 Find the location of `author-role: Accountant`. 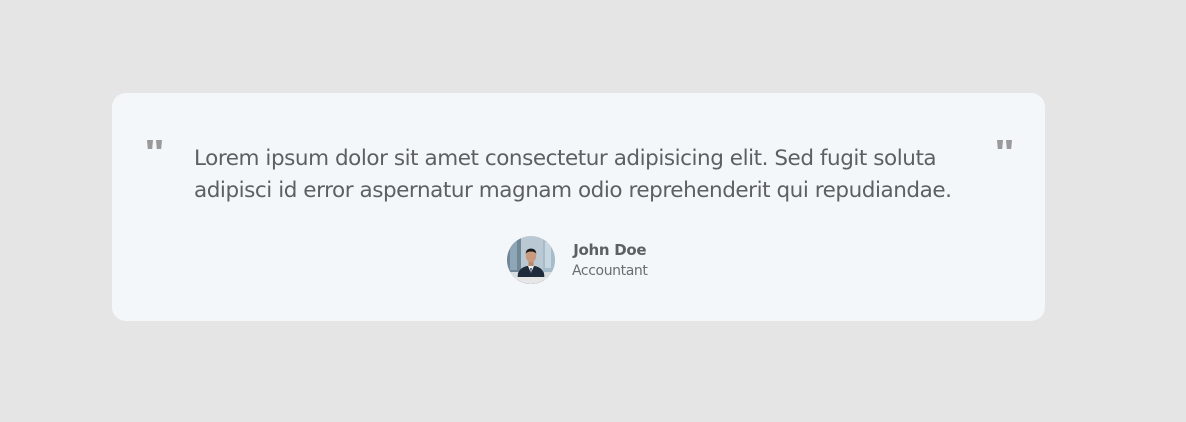

author-role: Accountant is located at coordinates (610, 270).